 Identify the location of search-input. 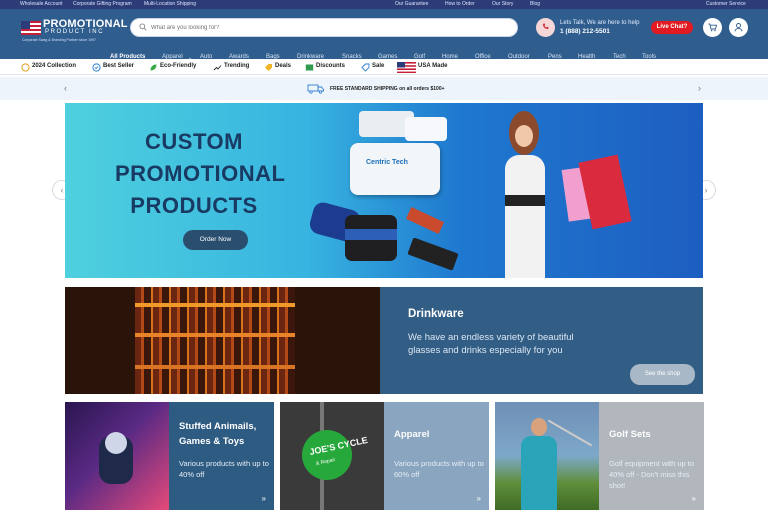
(301, 28).